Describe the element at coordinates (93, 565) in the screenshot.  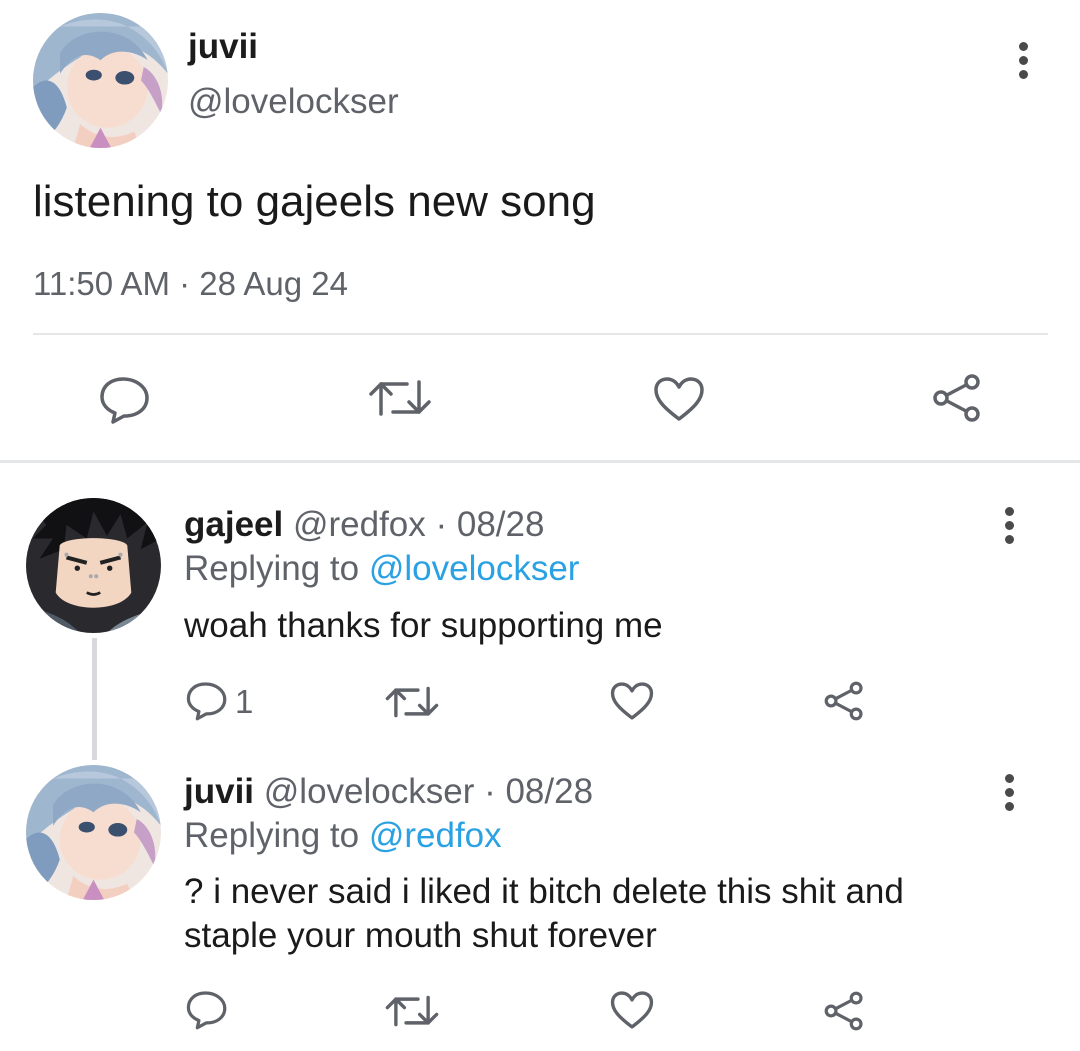
I see `avatar-gajeel` at that location.